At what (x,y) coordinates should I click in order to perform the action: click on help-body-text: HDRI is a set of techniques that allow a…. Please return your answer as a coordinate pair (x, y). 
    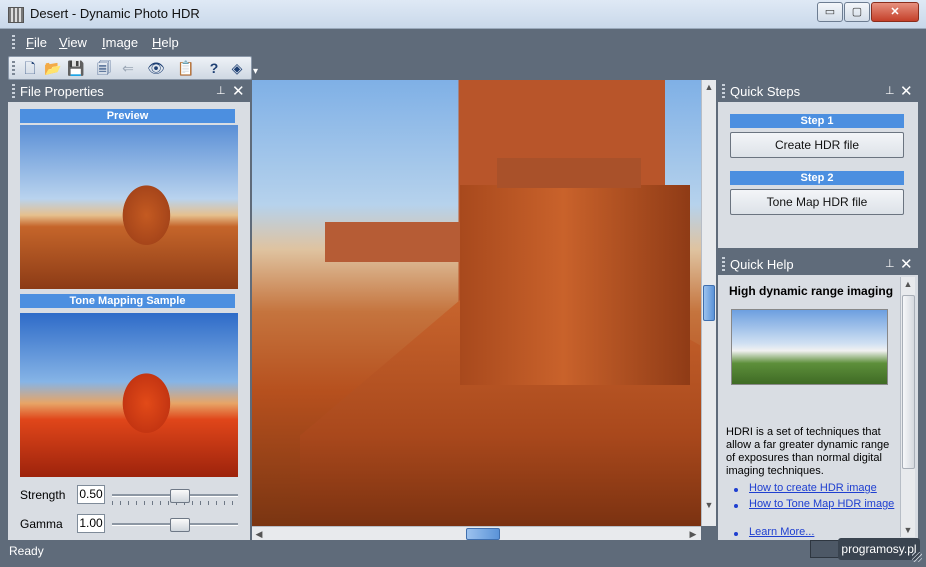
    Looking at the image, I should click on (808, 451).